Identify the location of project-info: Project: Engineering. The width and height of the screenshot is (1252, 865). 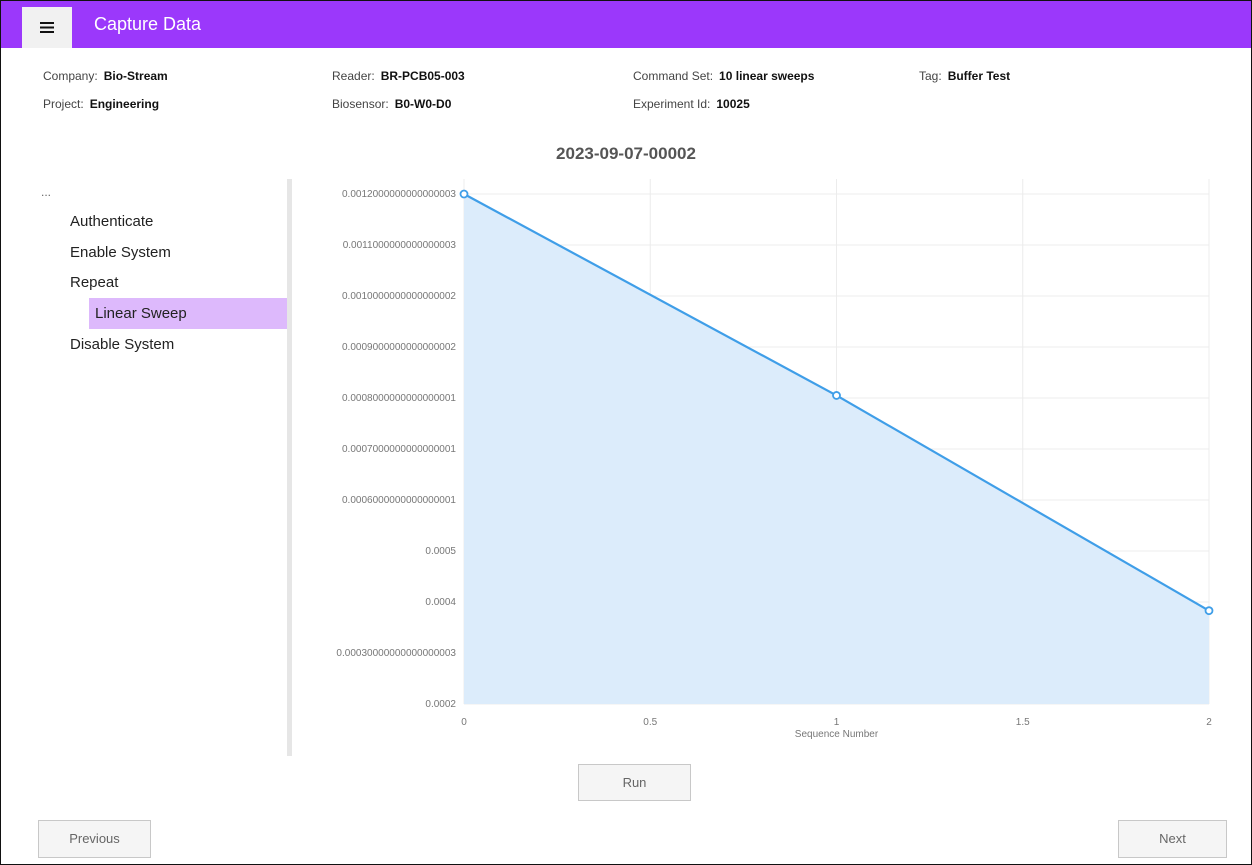
(101, 104).